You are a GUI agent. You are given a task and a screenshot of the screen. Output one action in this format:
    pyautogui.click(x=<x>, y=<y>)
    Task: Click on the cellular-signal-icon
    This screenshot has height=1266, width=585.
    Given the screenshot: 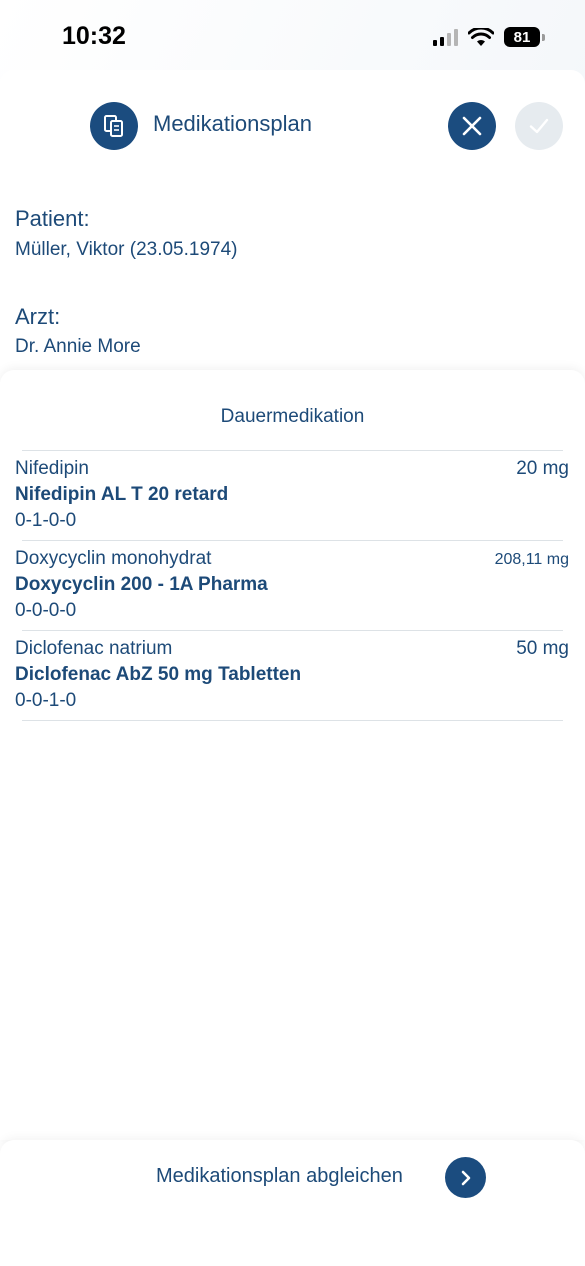 What is the action you would take?
    pyautogui.click(x=445, y=37)
    